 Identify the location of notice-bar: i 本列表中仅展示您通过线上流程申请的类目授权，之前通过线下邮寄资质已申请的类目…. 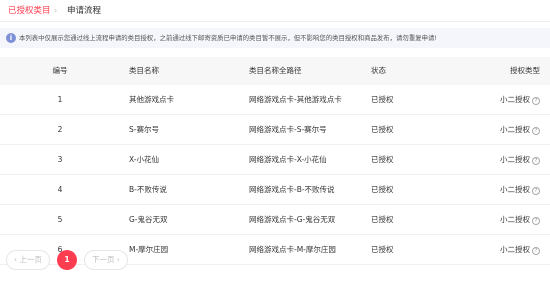
(275, 38).